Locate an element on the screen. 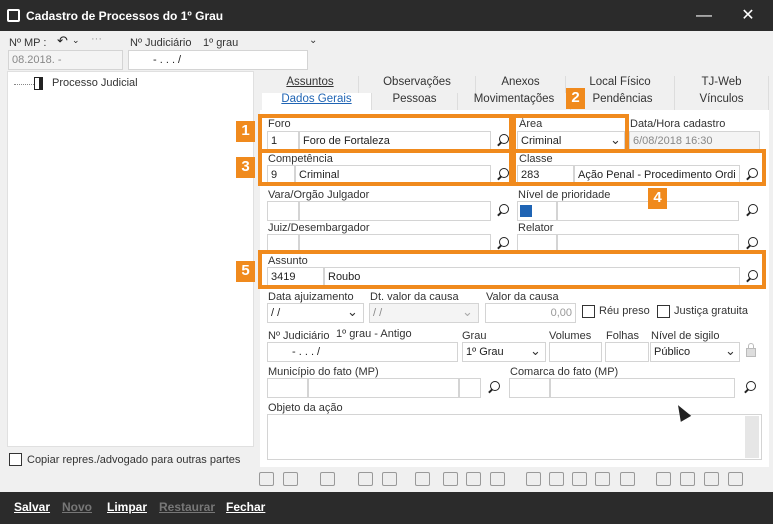 The width and height of the screenshot is (773, 524). municipio-code-field is located at coordinates (287, 388).